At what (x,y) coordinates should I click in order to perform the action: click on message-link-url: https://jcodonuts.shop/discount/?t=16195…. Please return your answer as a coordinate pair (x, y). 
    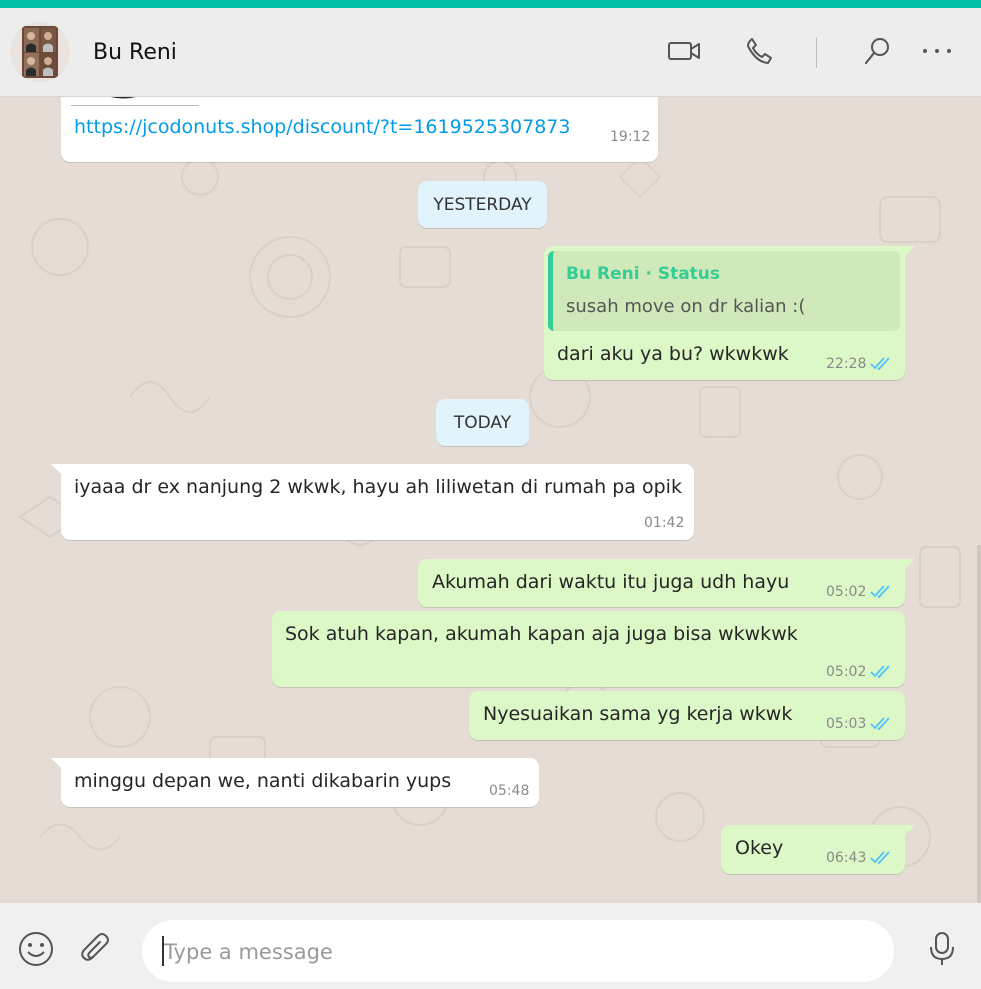
    Looking at the image, I should click on (322, 127).